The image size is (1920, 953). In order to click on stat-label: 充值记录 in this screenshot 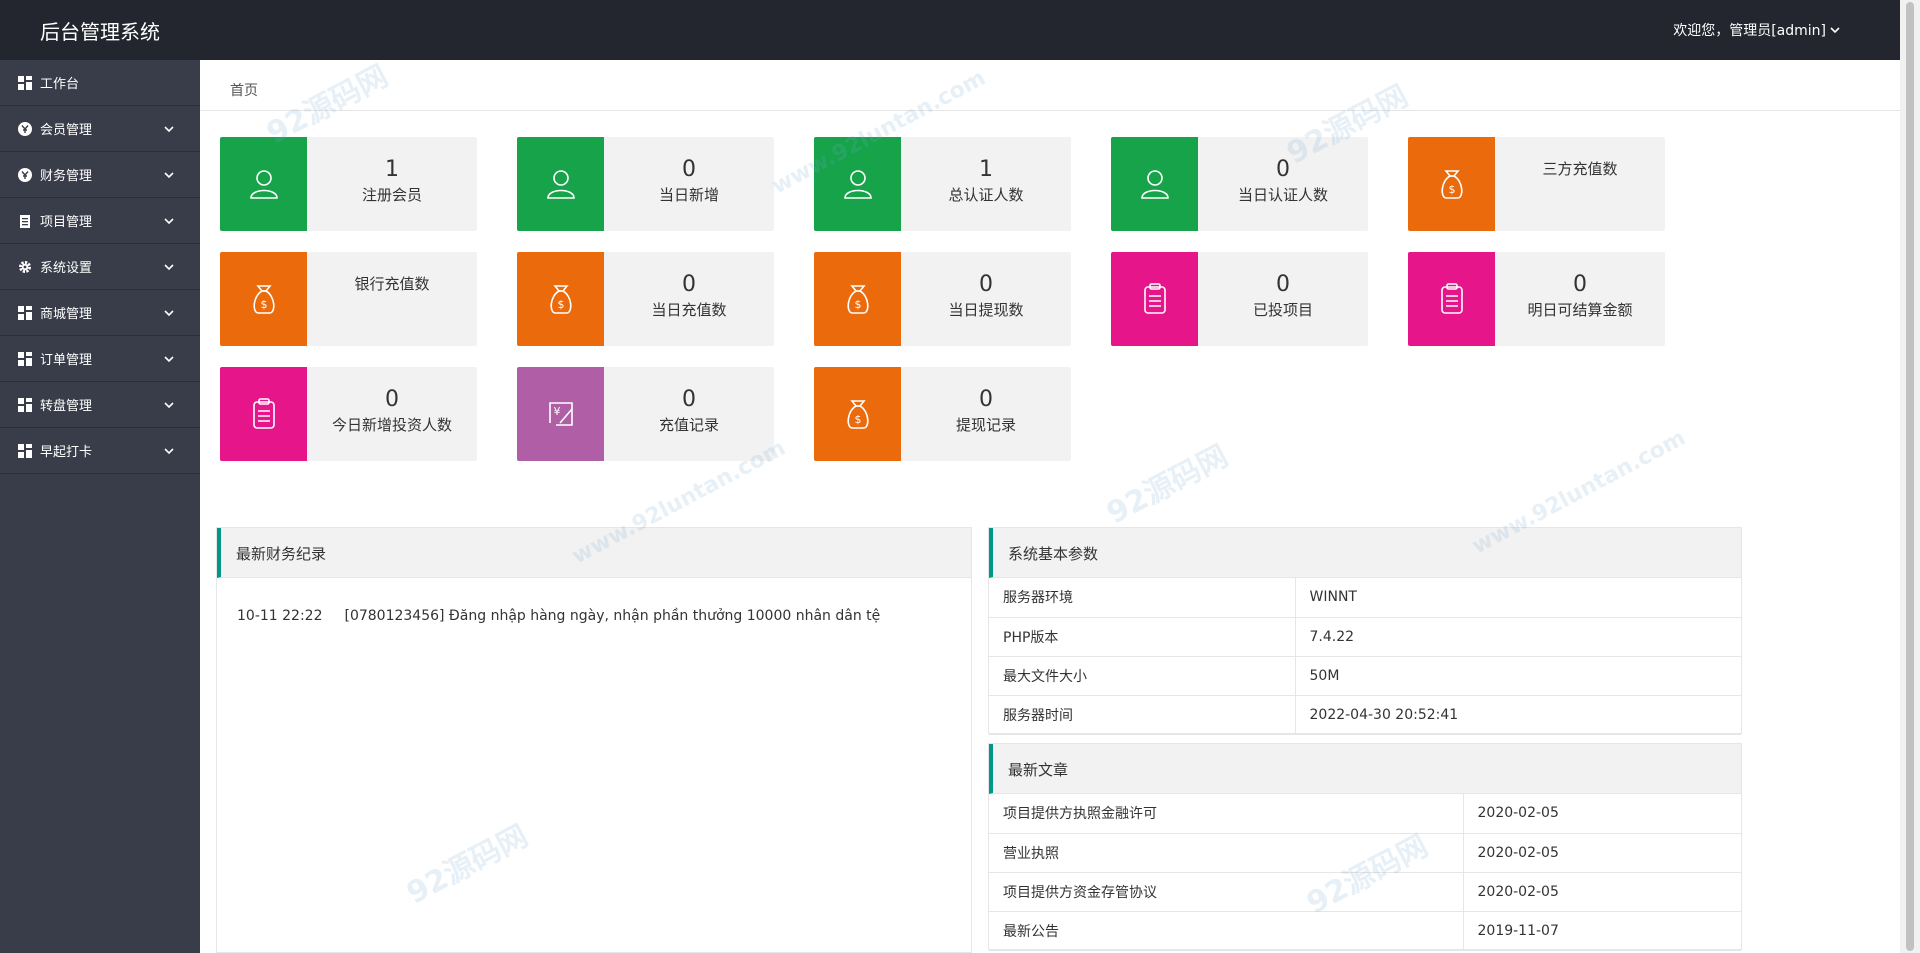, I will do `click(688, 425)`.